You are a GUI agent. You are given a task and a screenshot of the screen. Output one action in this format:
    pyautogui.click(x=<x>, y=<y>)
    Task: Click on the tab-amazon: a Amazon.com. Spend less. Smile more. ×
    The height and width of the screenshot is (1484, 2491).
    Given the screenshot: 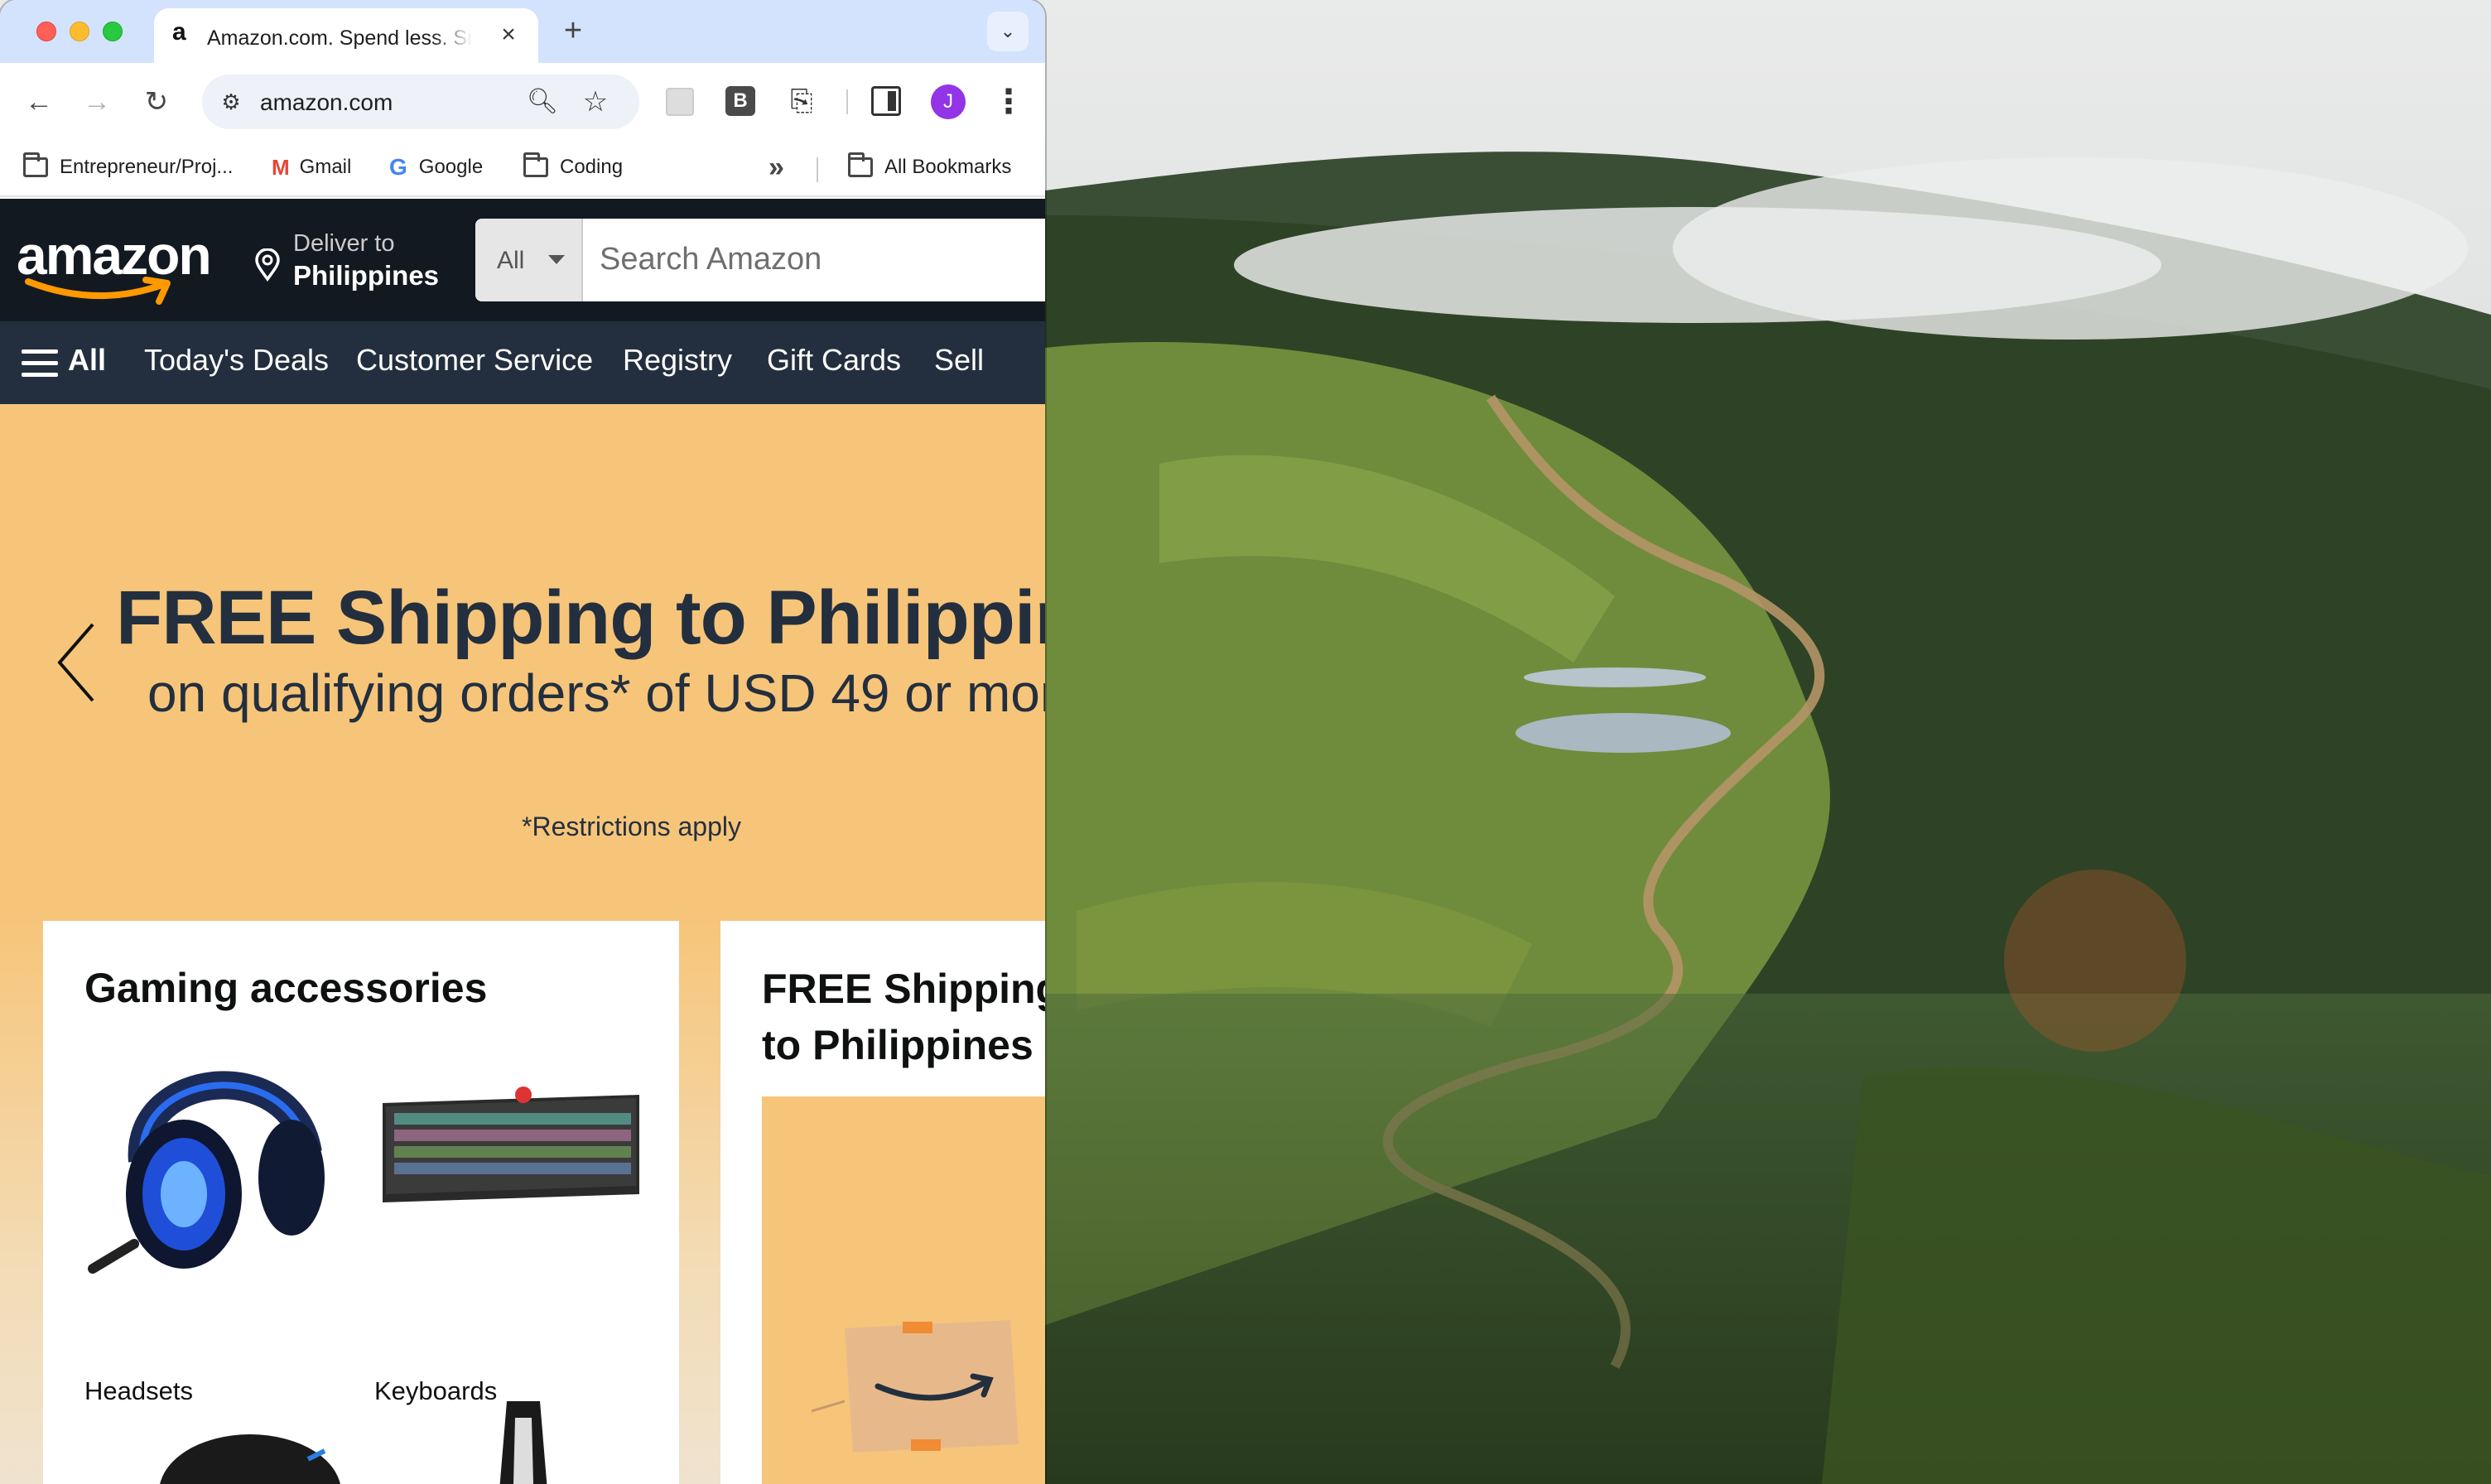 What is the action you would take?
    pyautogui.click(x=346, y=35)
    